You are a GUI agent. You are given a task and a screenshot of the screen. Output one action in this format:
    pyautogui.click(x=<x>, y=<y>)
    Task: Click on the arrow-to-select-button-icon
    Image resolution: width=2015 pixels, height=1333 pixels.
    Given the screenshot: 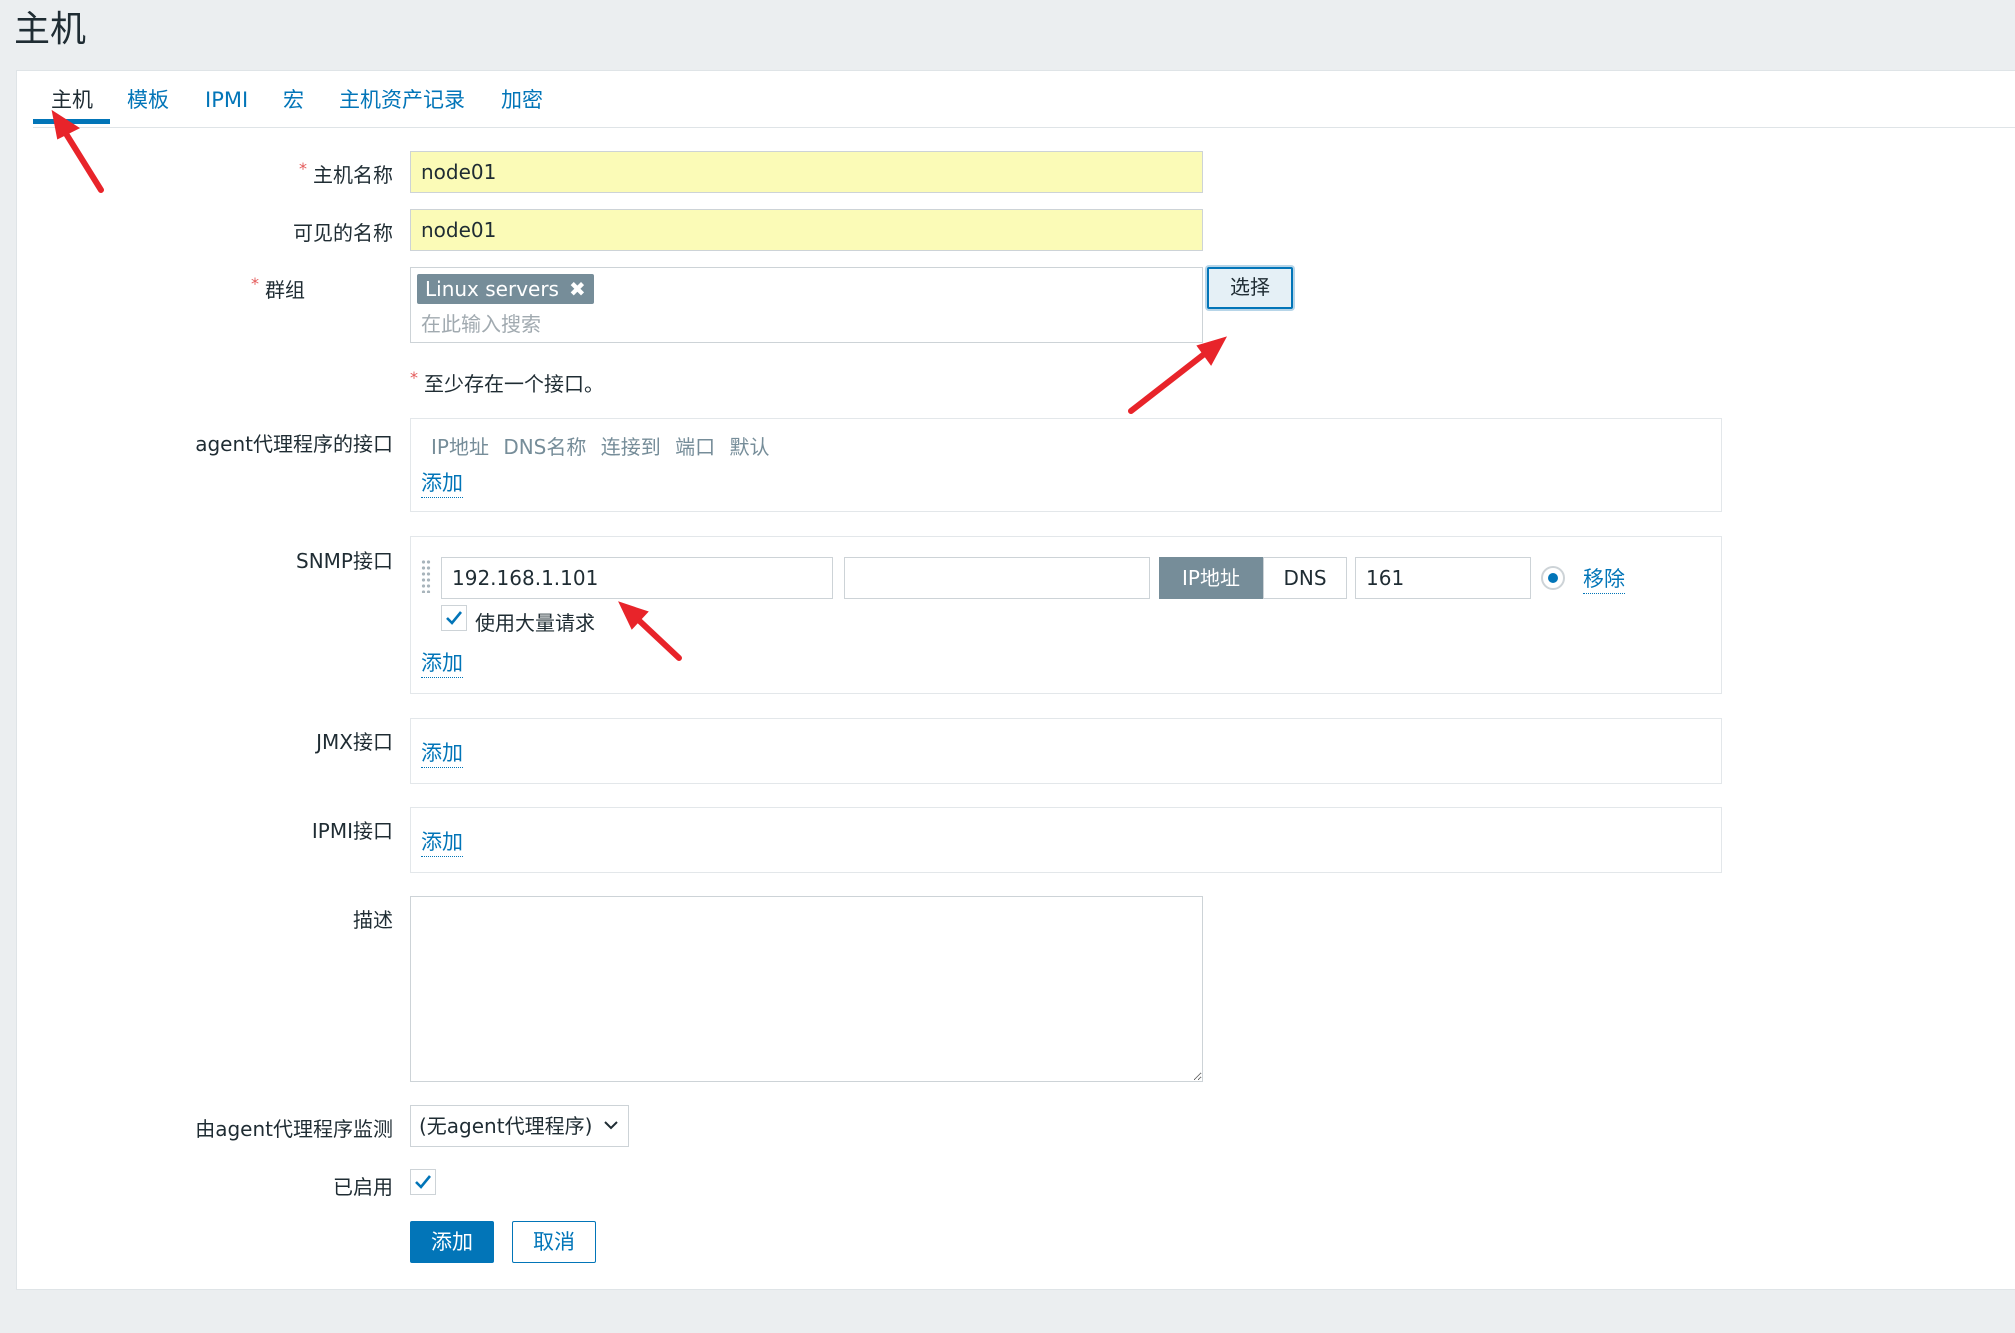 What is the action you would take?
    pyautogui.click(x=1171, y=379)
    